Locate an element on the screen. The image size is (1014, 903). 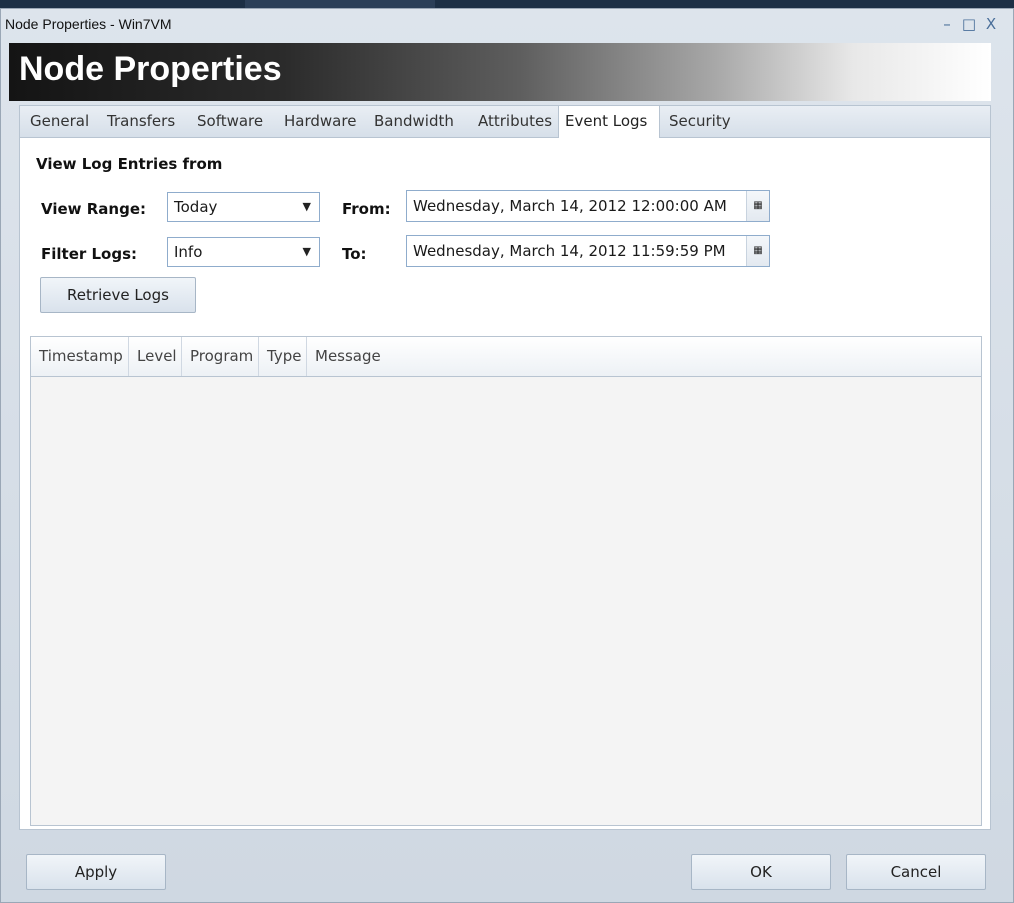
maximize-icon: □ is located at coordinates (969, 24).